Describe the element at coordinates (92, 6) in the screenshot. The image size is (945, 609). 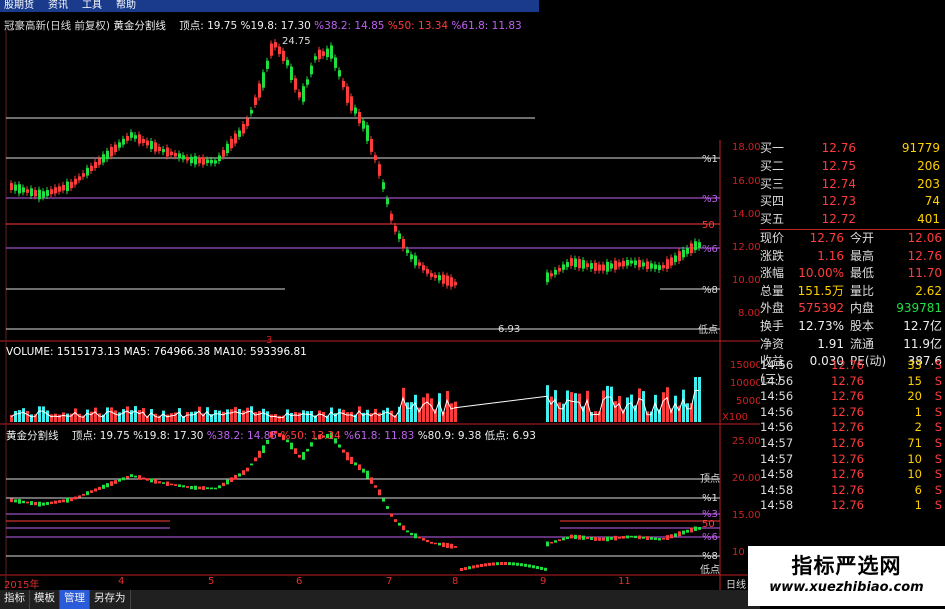
I see `menu-item-tools: 工具` at that location.